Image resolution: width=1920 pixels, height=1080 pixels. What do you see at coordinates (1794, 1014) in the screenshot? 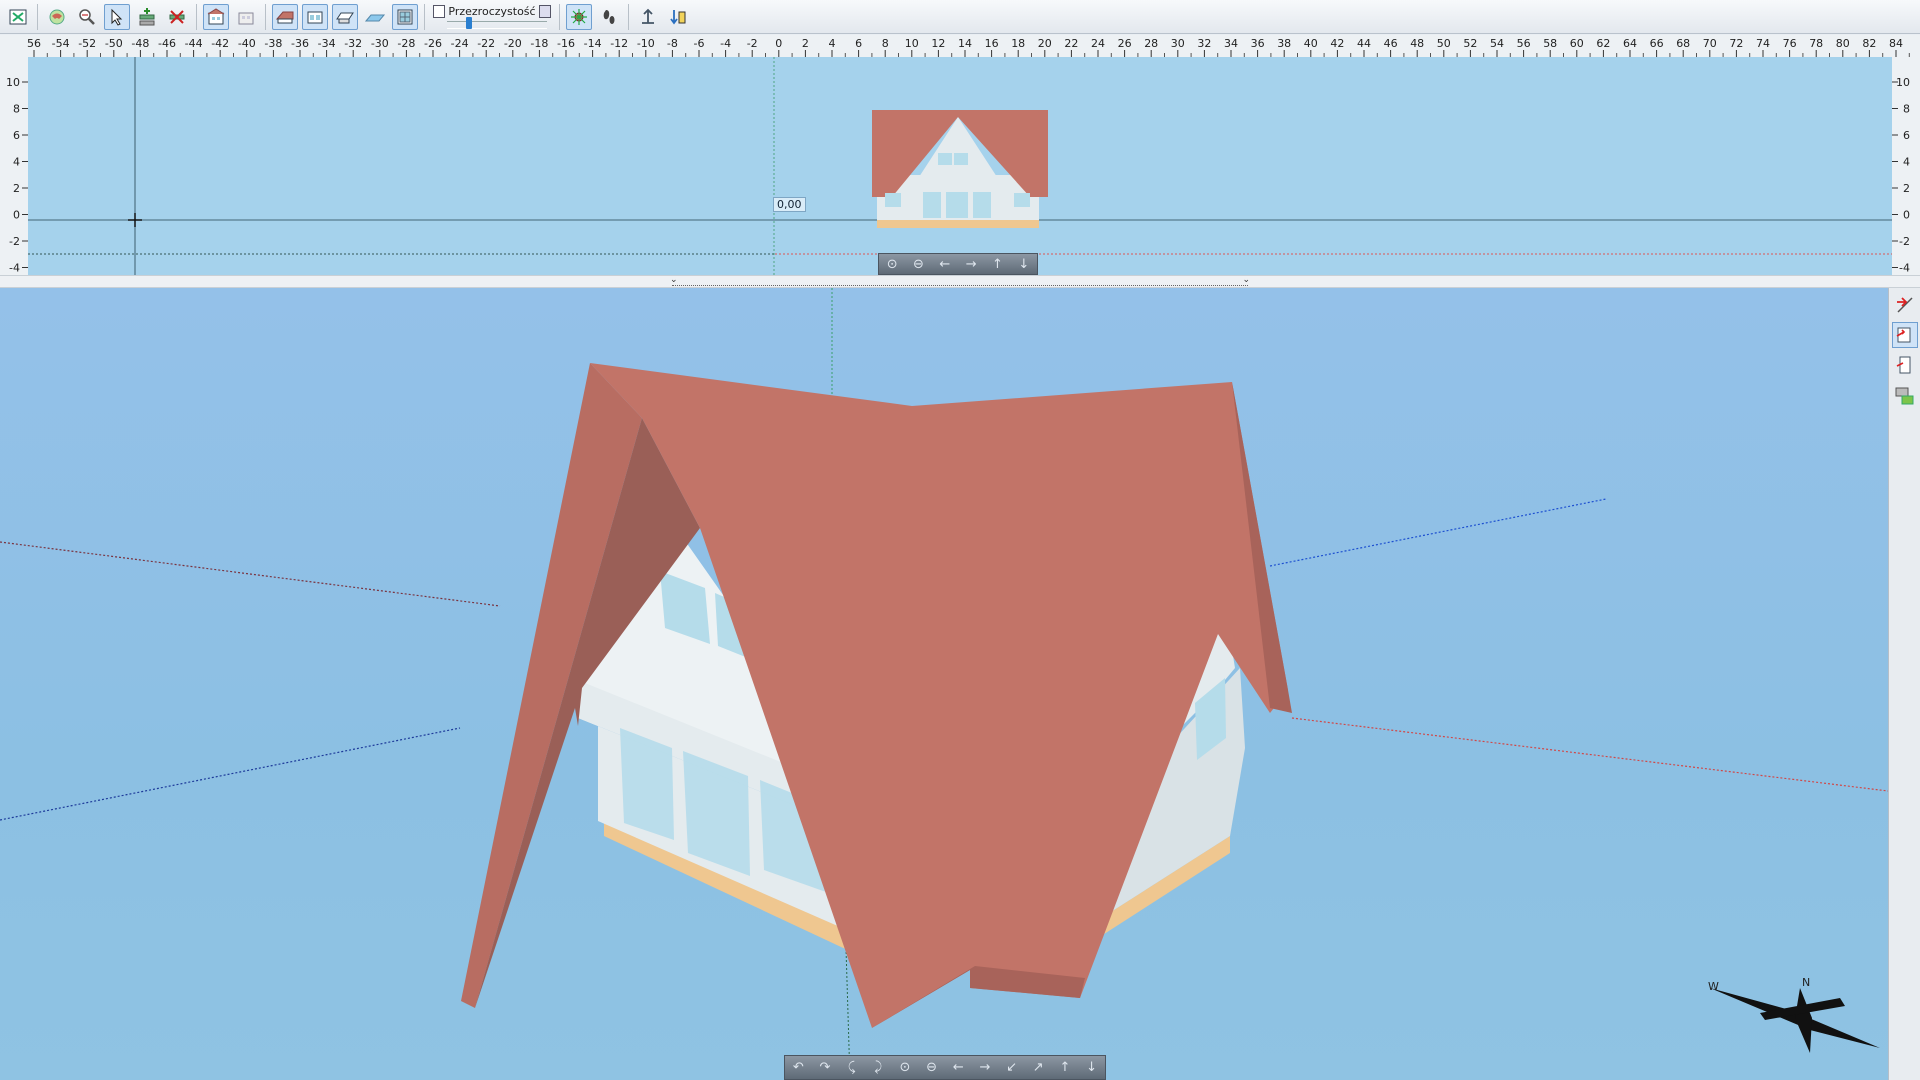
I see `compass-rose: N W` at bounding box center [1794, 1014].